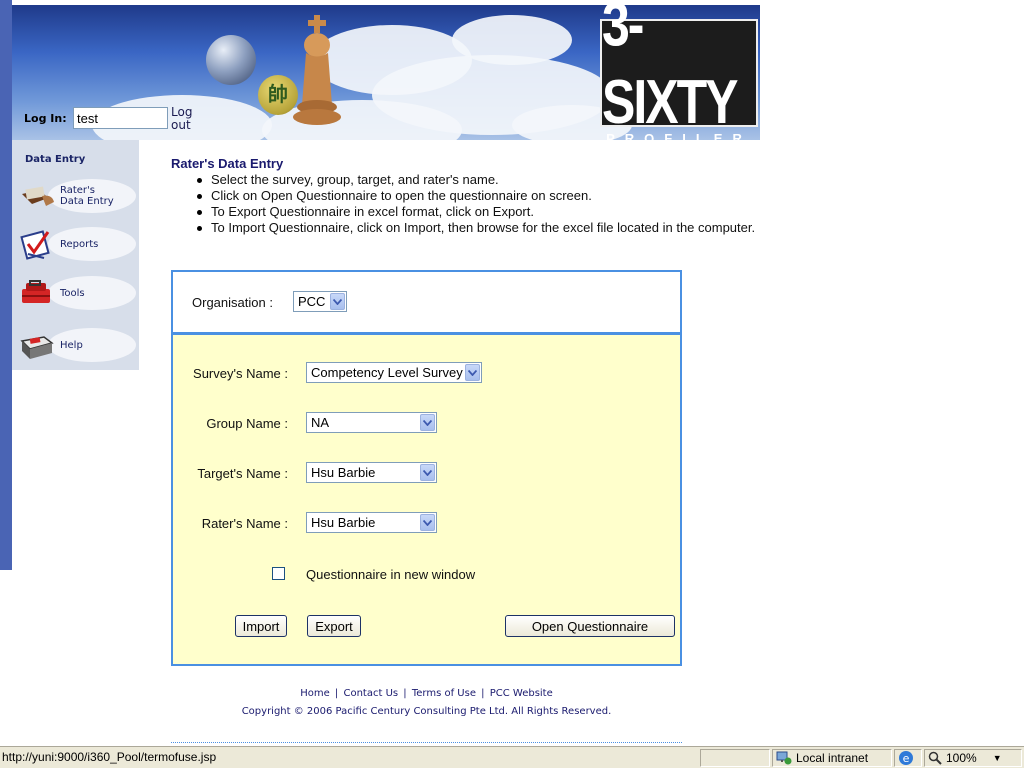 This screenshot has width=1024, height=768. Describe the element at coordinates (37, 347) in the screenshot. I see `help-box-icon` at that location.